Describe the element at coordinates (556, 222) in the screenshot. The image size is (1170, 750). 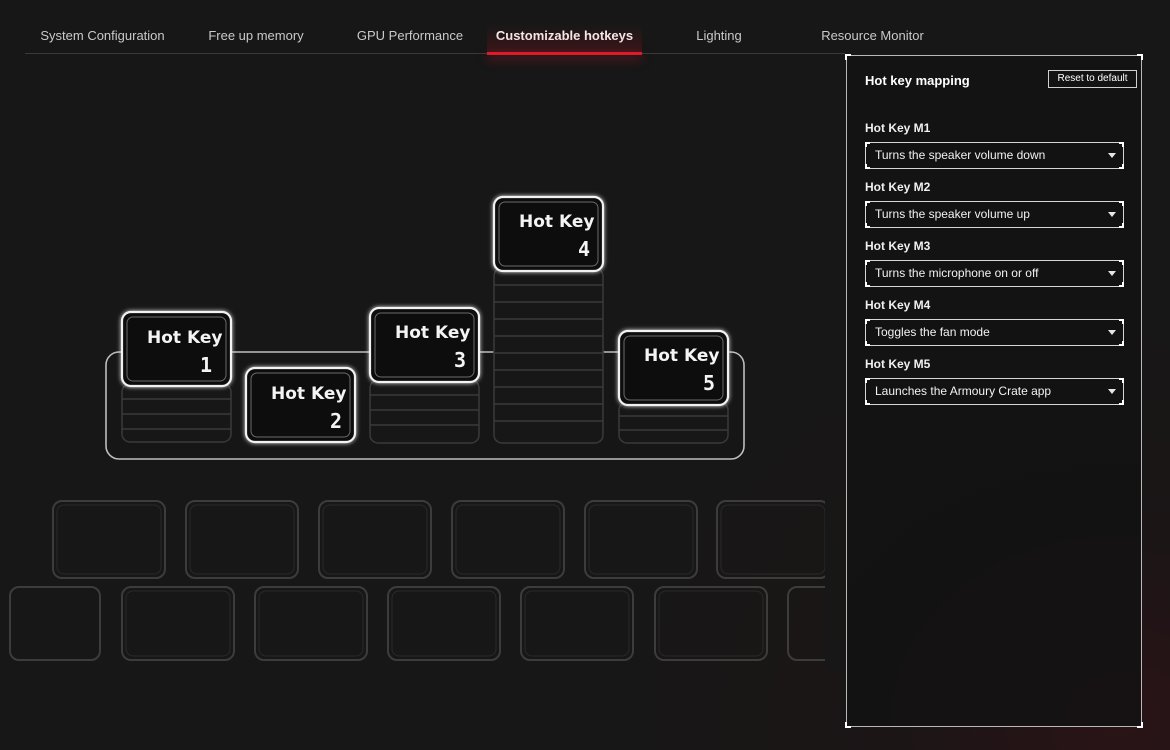
I see `hotkey-4-title: Hot Key` at that location.